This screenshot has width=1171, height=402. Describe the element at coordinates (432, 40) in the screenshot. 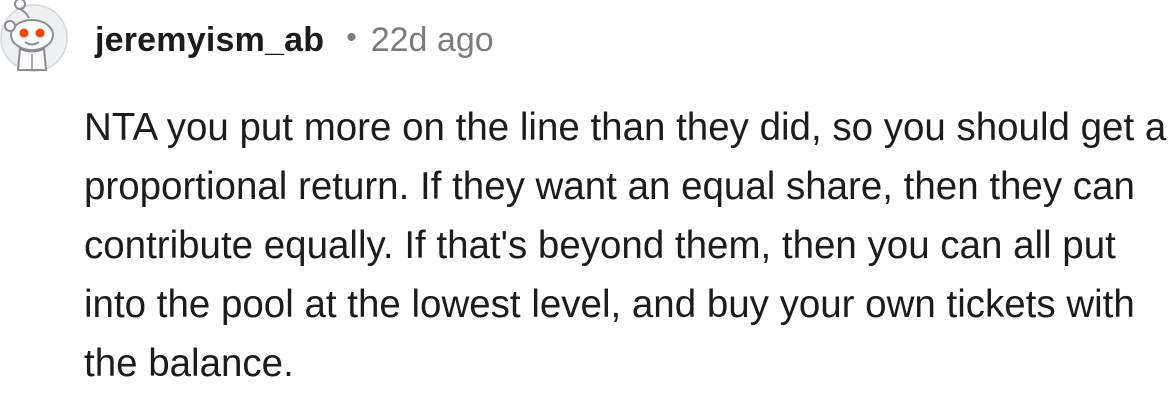

I see `timestamp: 22d ago` at that location.